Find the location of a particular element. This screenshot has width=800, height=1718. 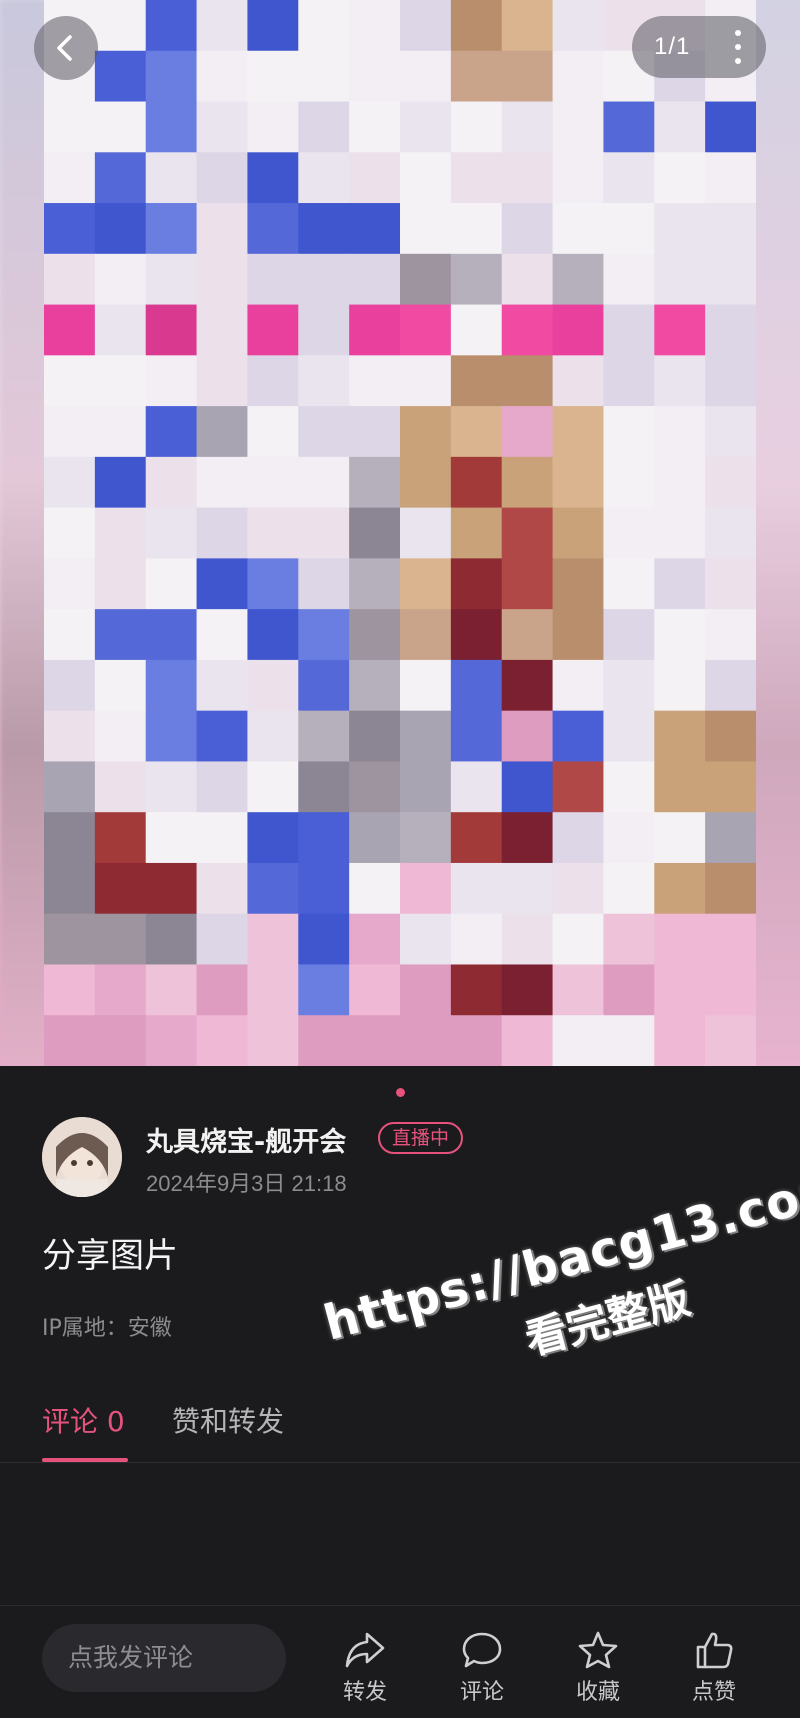

like-button: 点赞 is located at coordinates (714, 1668).